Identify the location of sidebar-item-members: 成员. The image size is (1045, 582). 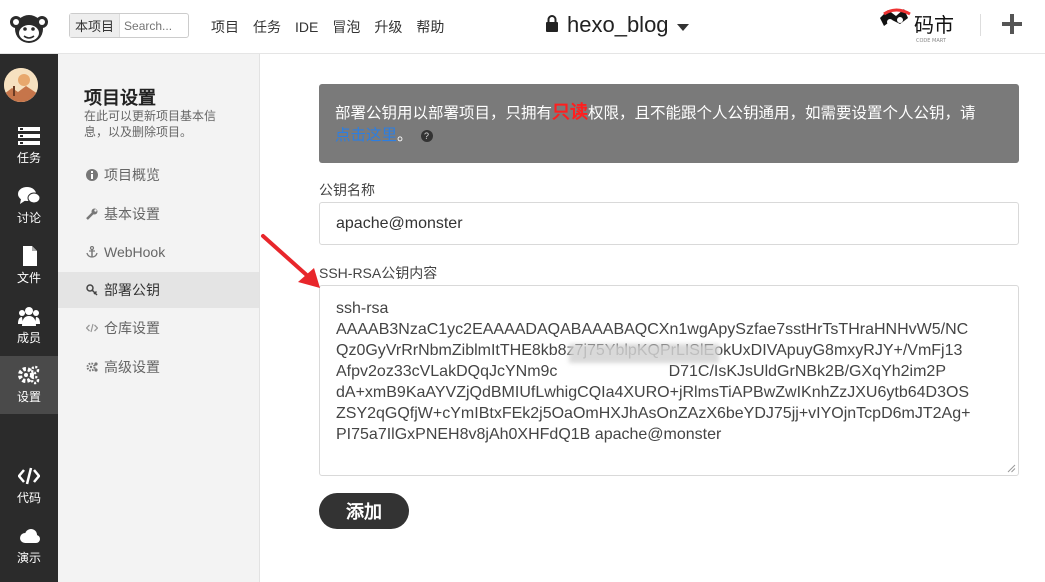
(29, 326).